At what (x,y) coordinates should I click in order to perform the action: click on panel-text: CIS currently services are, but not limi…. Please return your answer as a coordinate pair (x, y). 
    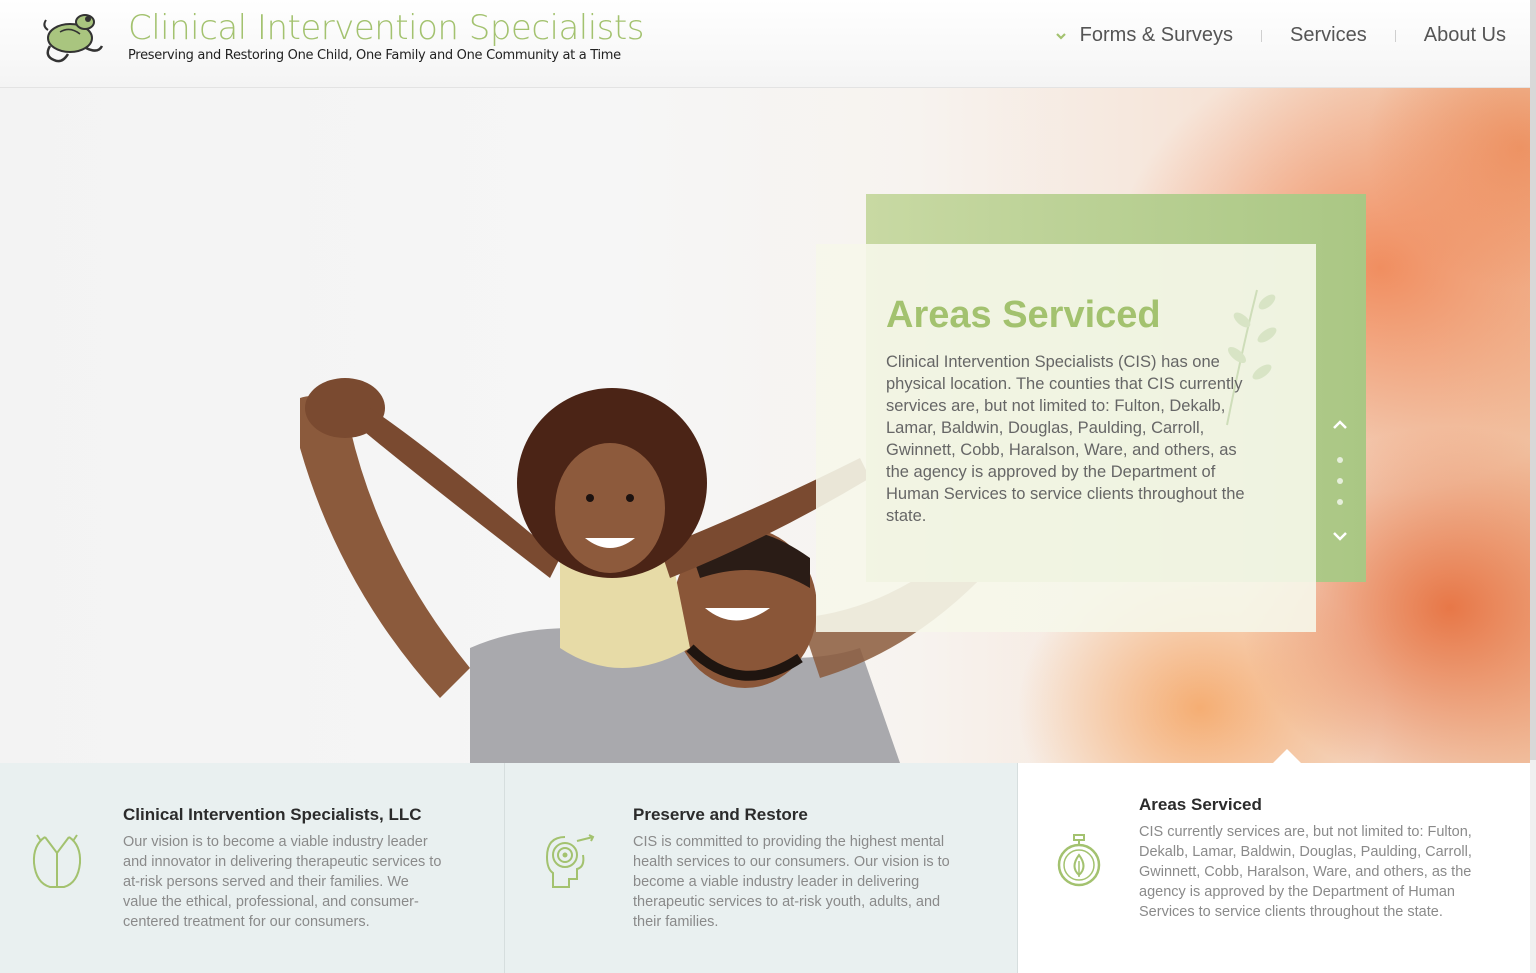
    Looking at the image, I should click on (1305, 872).